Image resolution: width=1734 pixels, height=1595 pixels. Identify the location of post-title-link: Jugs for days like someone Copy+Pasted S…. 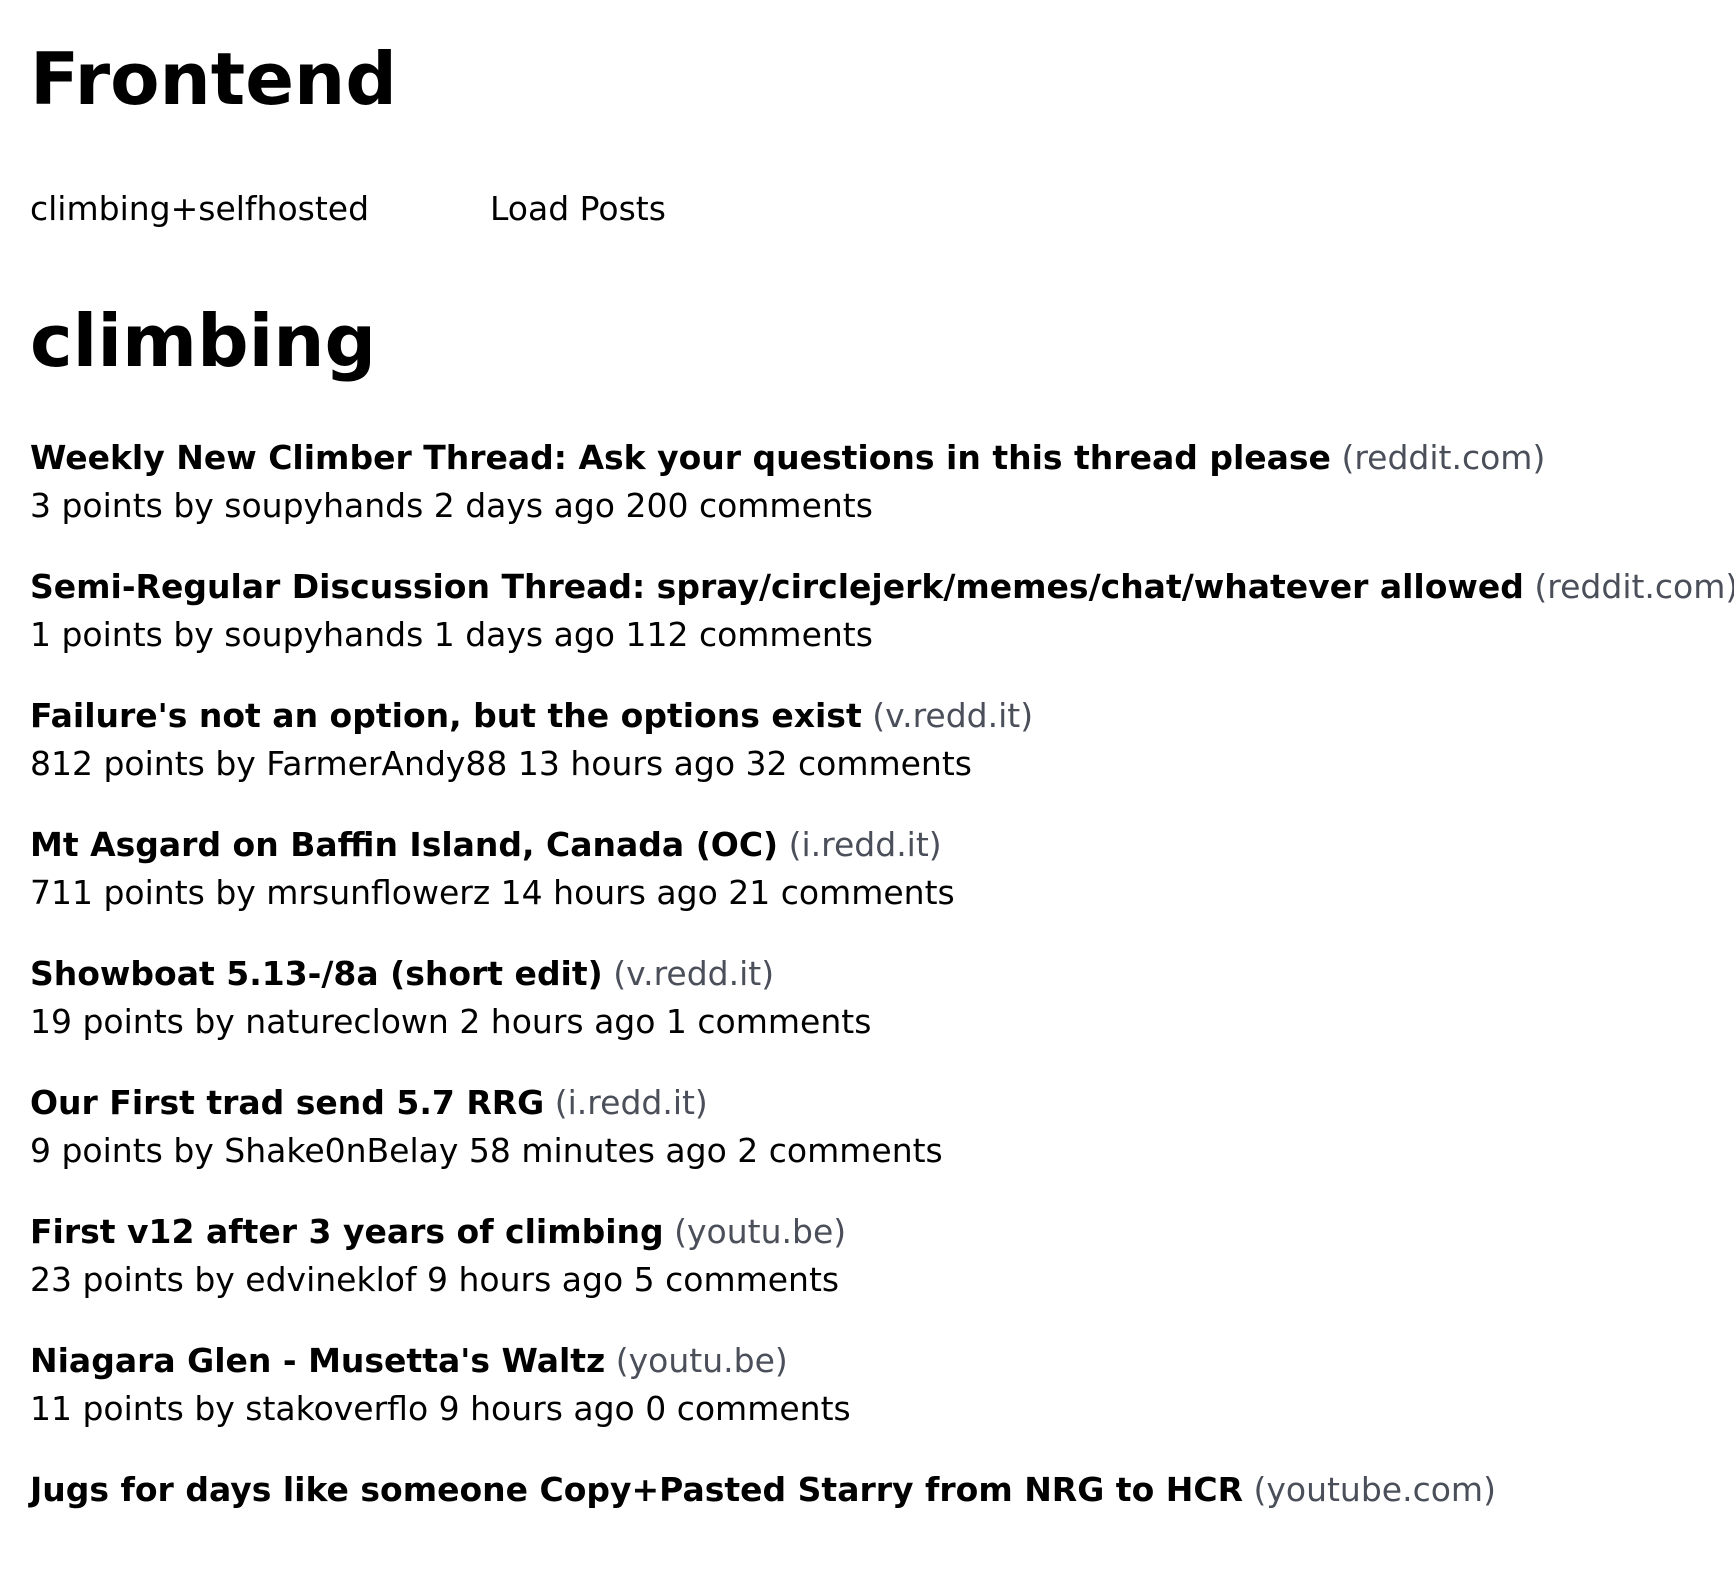
(636, 1489).